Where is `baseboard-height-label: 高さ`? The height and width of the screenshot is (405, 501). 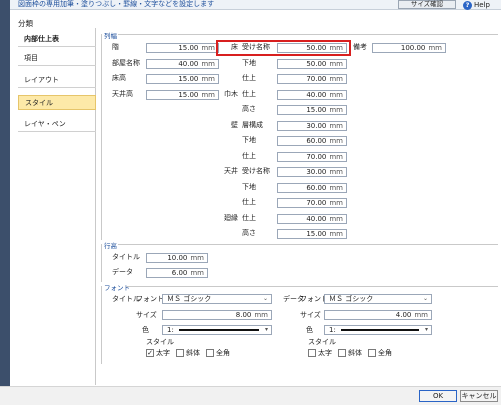
baseboard-height-label: 高さ is located at coordinates (249, 109).